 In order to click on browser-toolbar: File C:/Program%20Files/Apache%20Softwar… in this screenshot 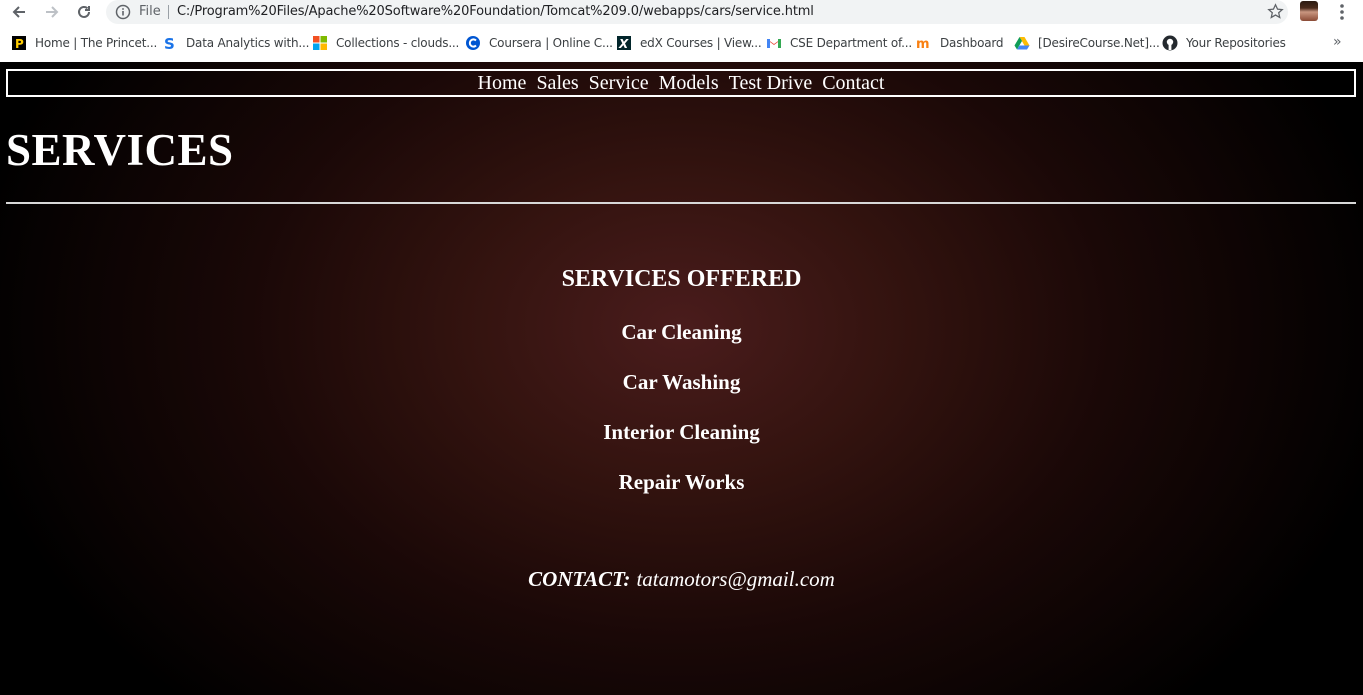, I will do `click(681, 12)`.